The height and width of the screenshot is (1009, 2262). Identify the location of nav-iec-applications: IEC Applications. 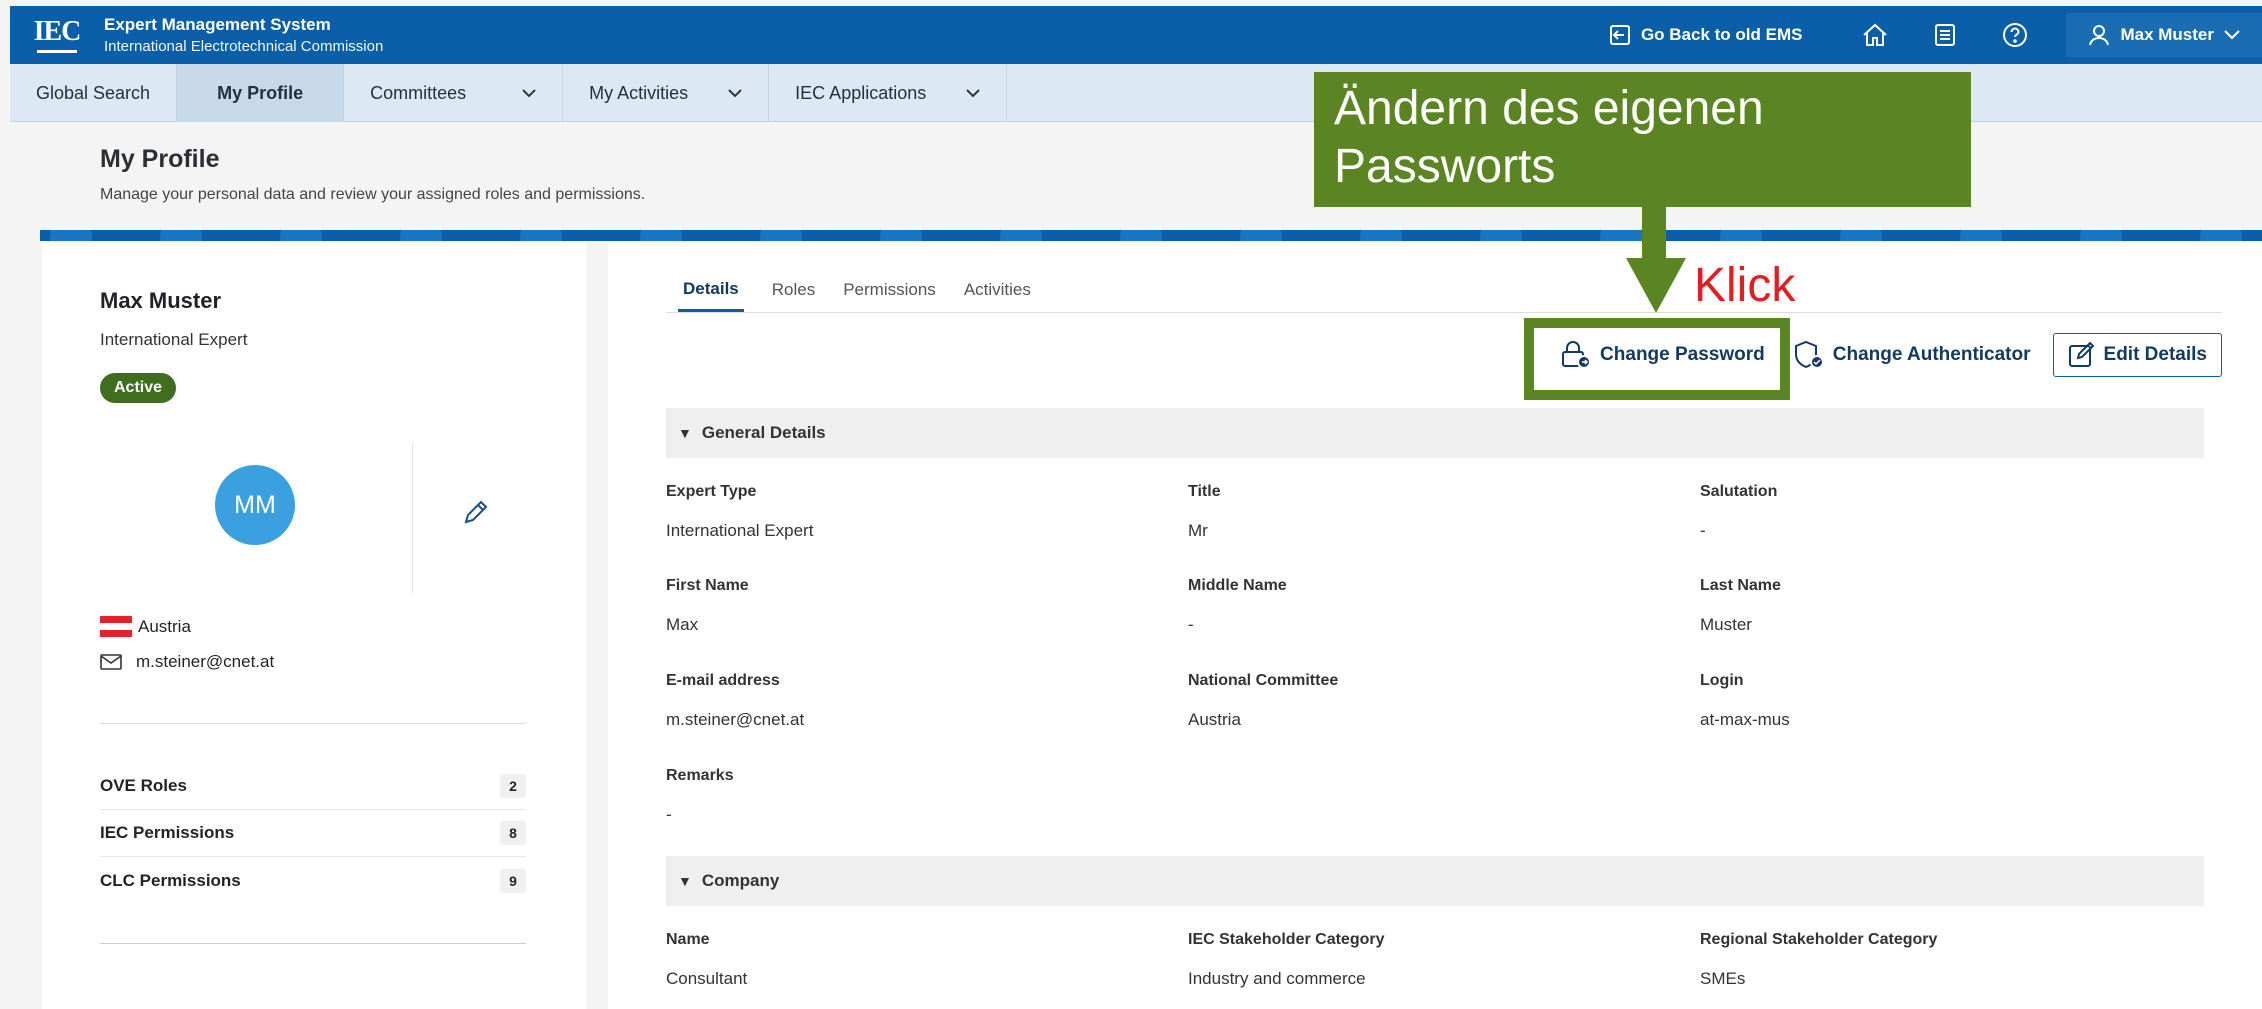
(888, 93).